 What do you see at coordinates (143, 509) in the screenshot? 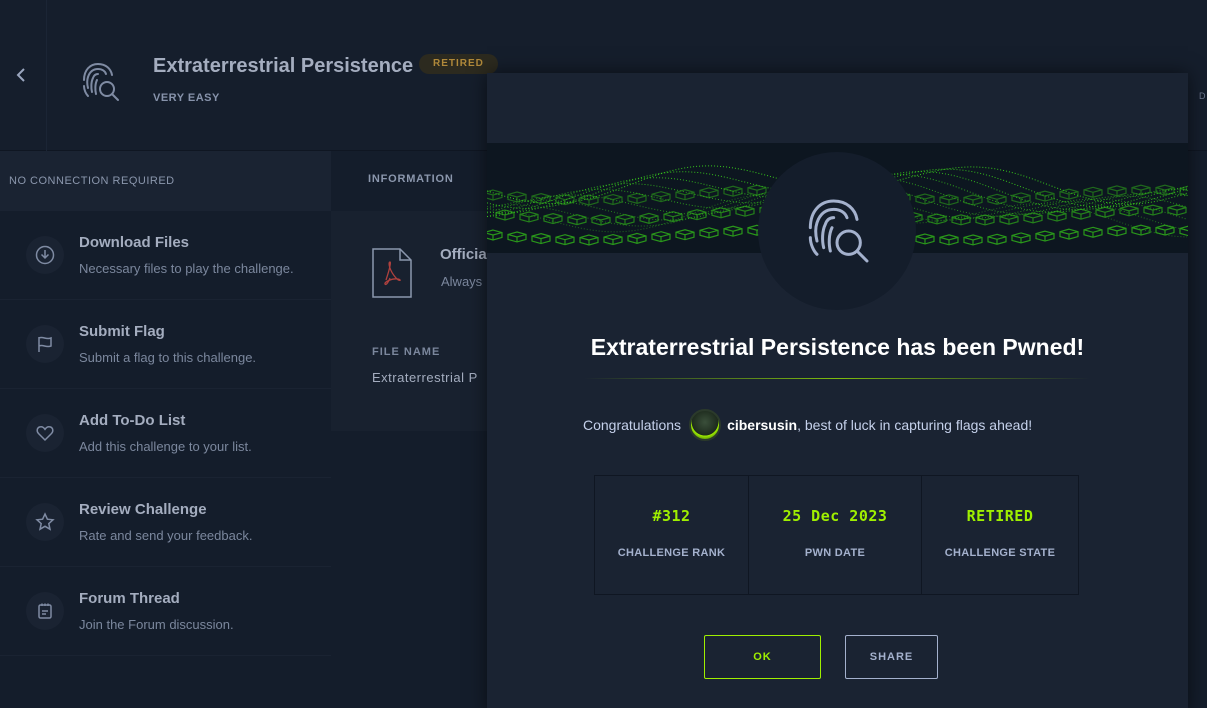
I see `sidebar-item-title: Review Challenge` at bounding box center [143, 509].